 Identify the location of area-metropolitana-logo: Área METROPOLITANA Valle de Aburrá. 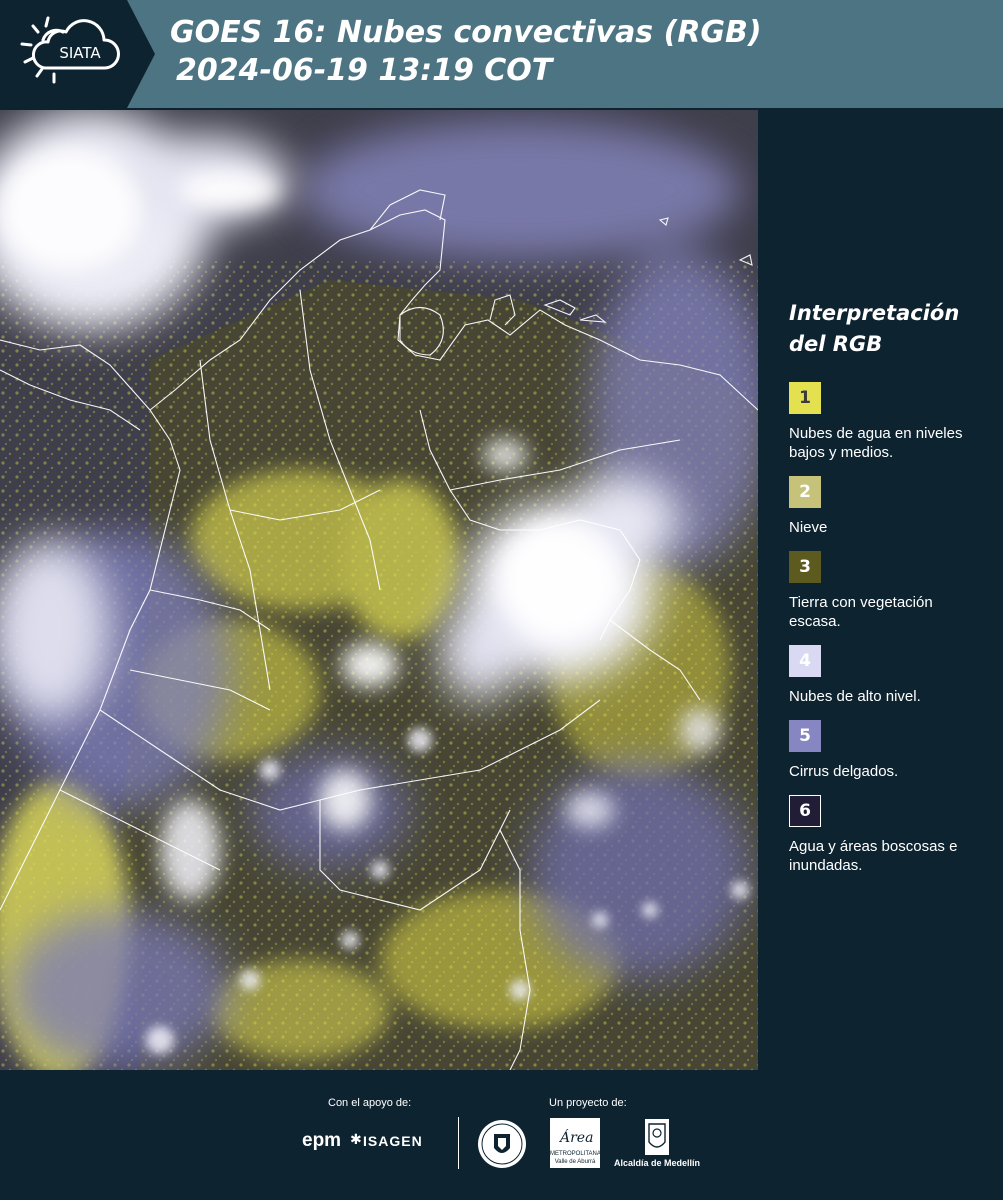
(575, 1143).